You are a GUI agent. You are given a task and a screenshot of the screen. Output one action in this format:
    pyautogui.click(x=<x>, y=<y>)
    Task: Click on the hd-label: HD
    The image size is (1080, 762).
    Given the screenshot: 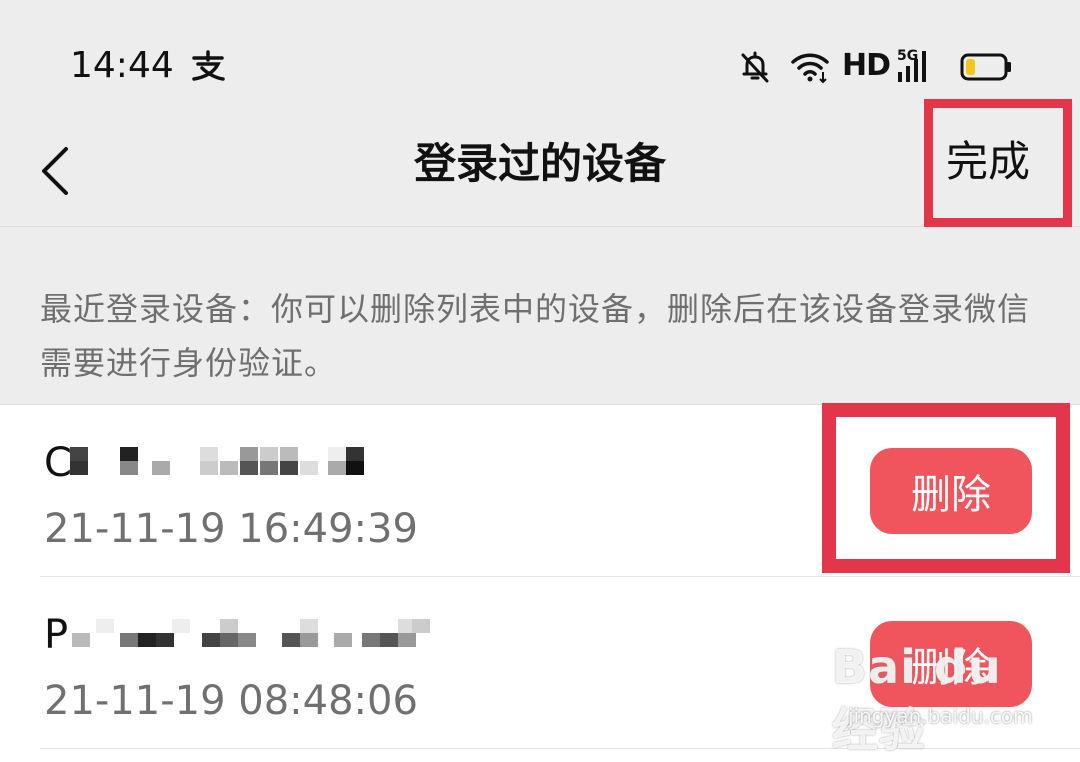 What is the action you would take?
    pyautogui.click(x=866, y=65)
    